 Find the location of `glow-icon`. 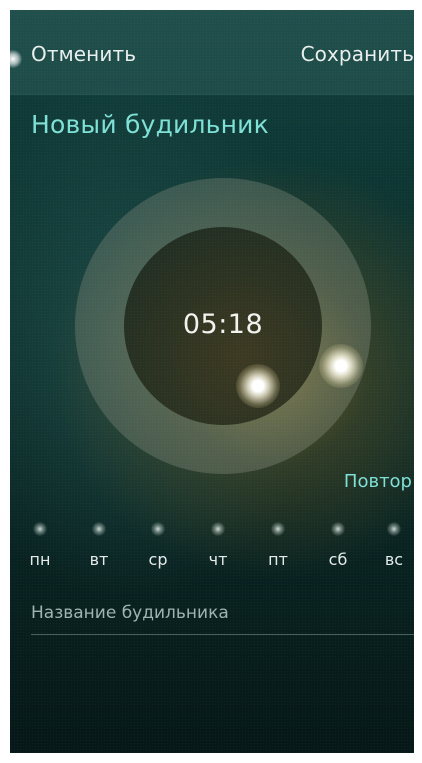

glow-icon is located at coordinates (16, 59).